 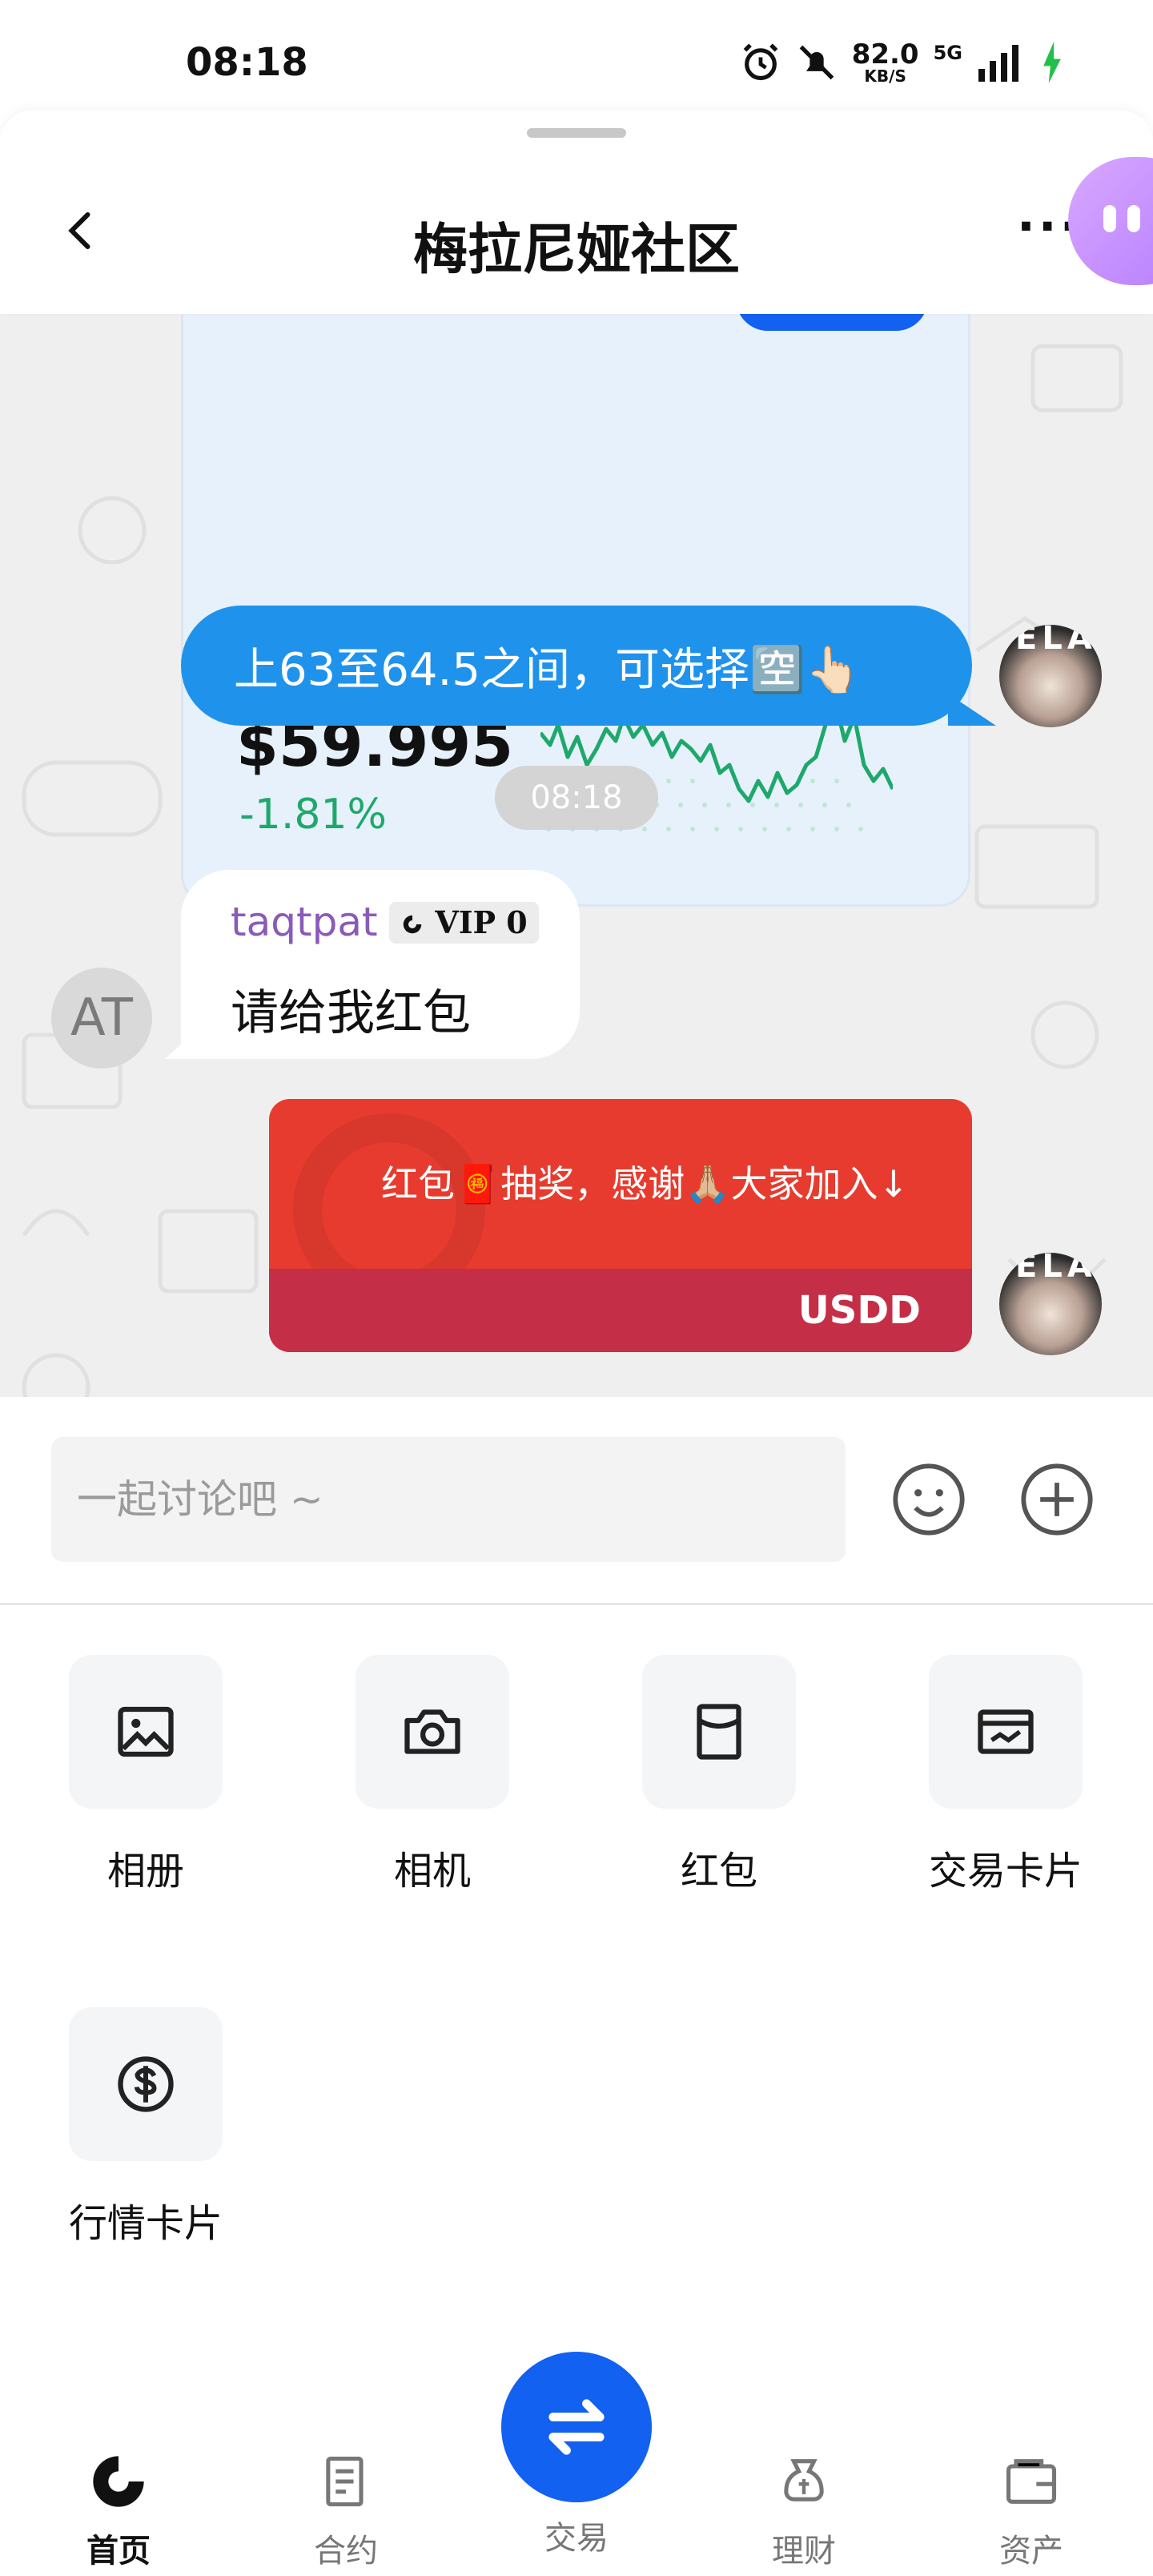 I want to click on vip-badge: VIP 0, so click(x=464, y=923).